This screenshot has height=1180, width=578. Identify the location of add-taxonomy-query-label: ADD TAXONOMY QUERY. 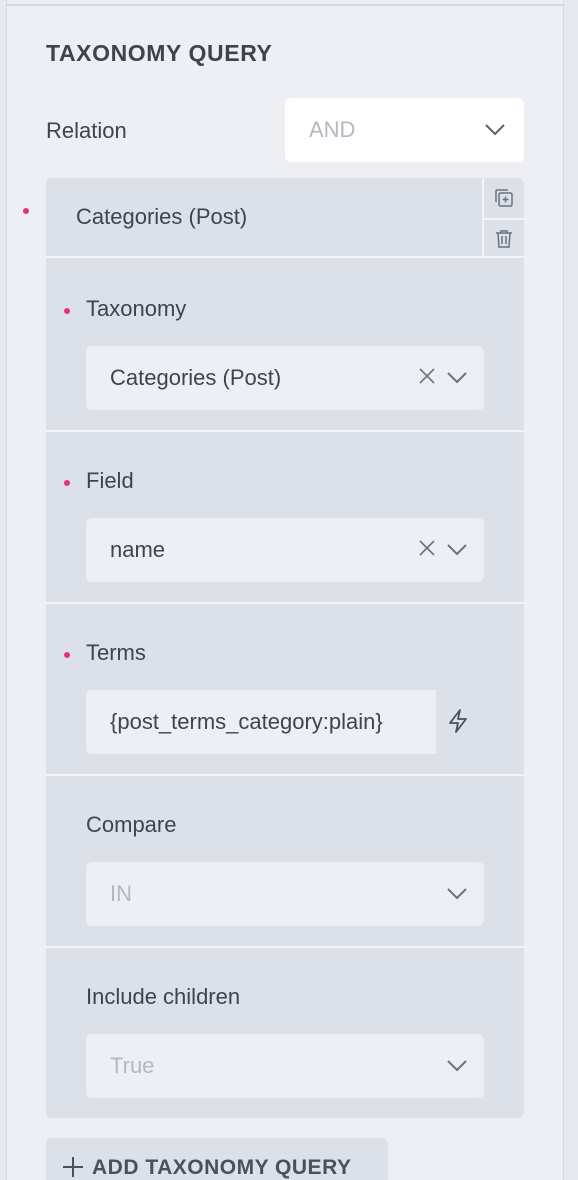
(222, 1167).